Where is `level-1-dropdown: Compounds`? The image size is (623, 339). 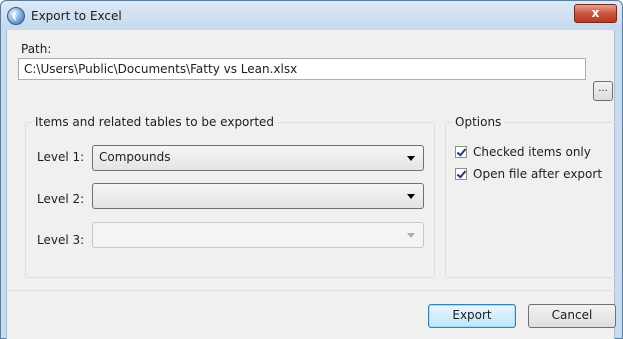 level-1-dropdown: Compounds is located at coordinates (258, 158).